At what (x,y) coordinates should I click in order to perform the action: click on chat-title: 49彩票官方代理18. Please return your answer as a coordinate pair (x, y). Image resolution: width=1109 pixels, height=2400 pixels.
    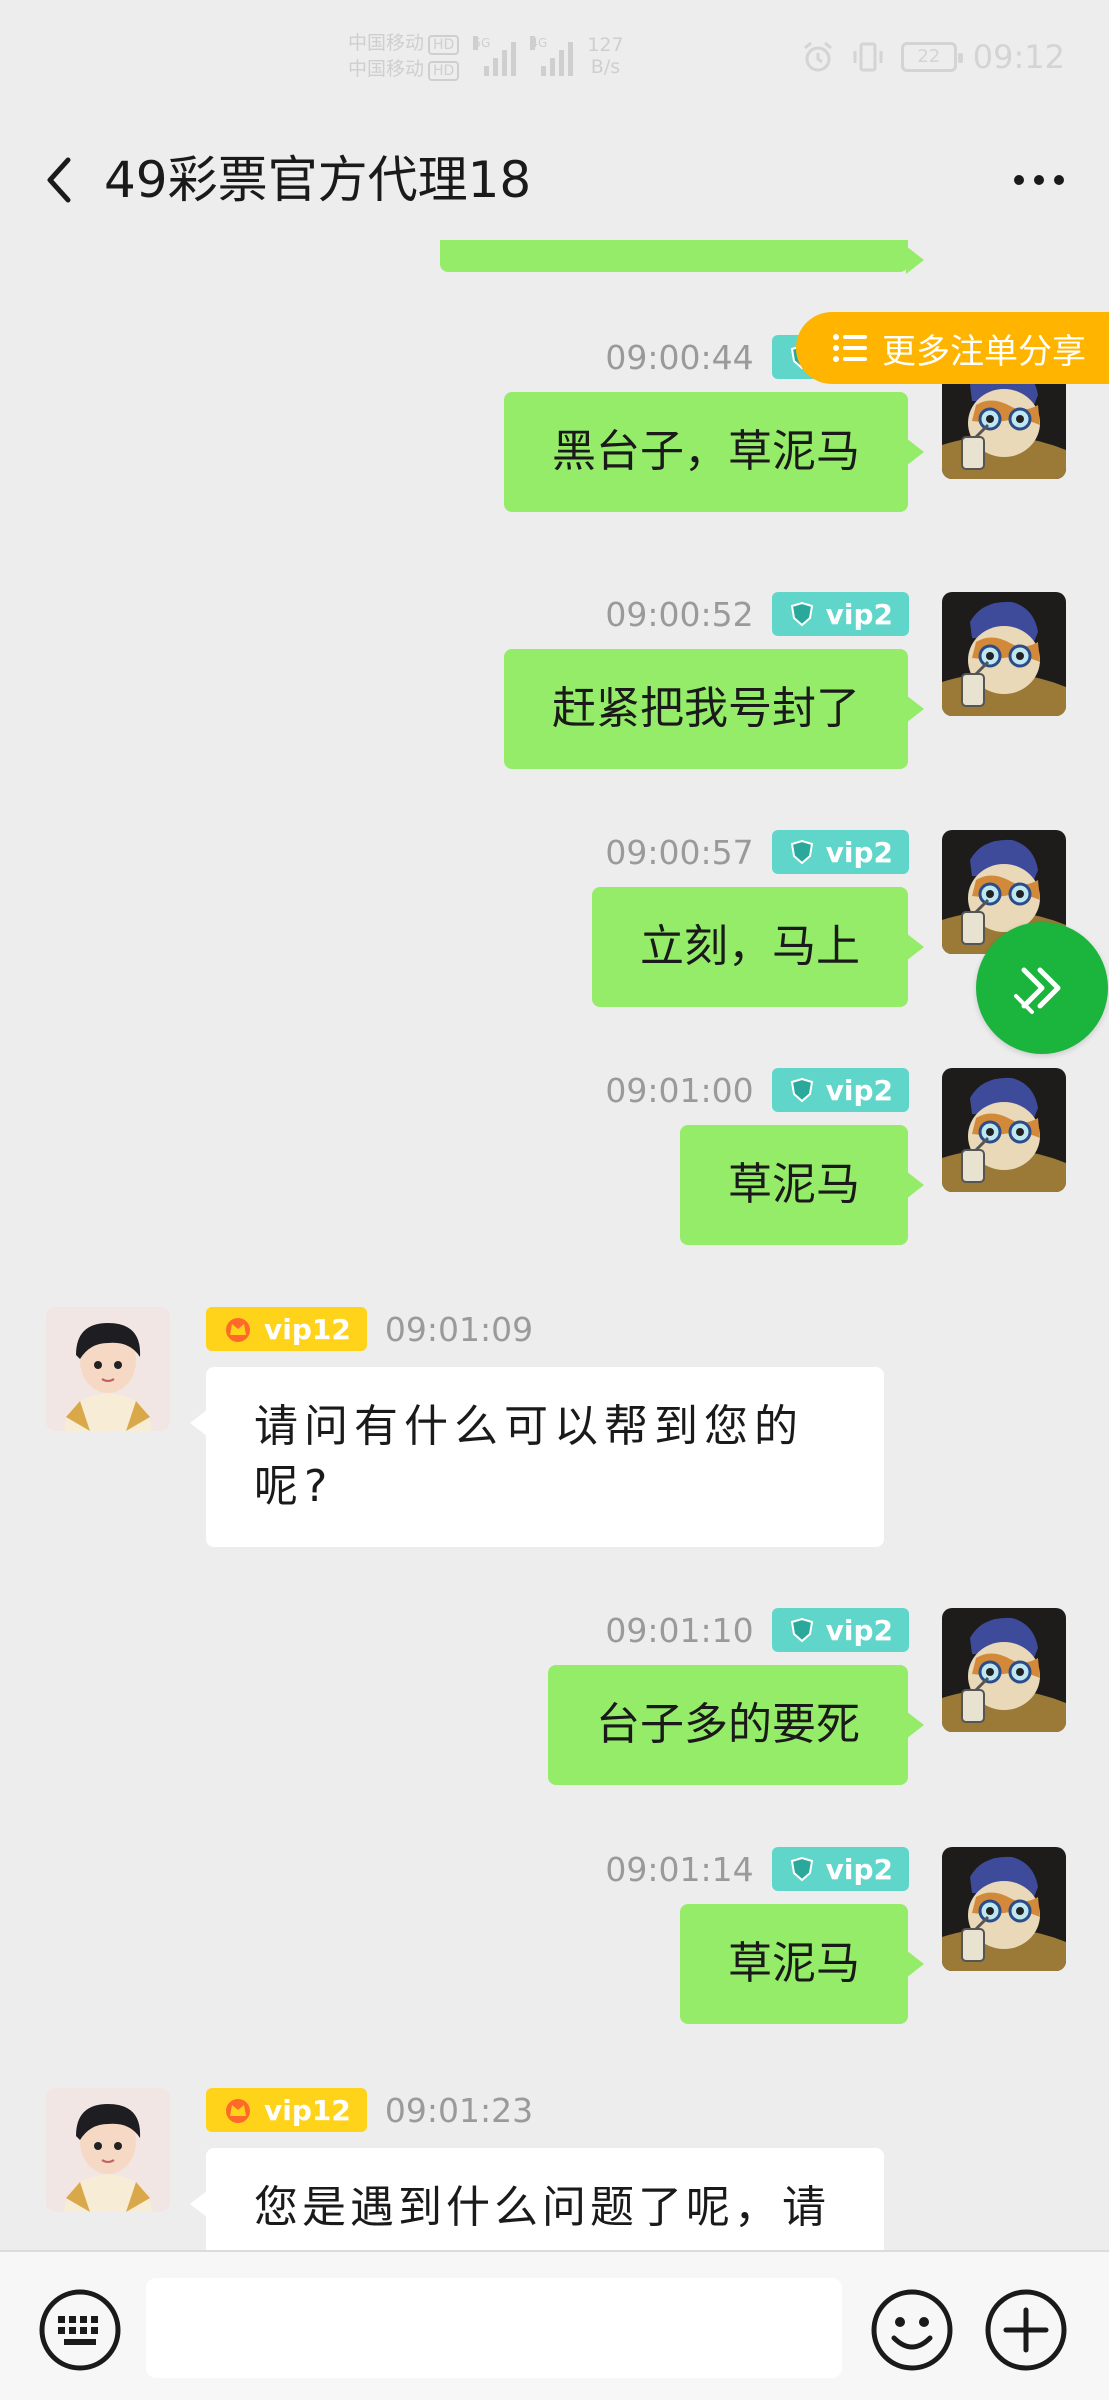
    Looking at the image, I should click on (318, 180).